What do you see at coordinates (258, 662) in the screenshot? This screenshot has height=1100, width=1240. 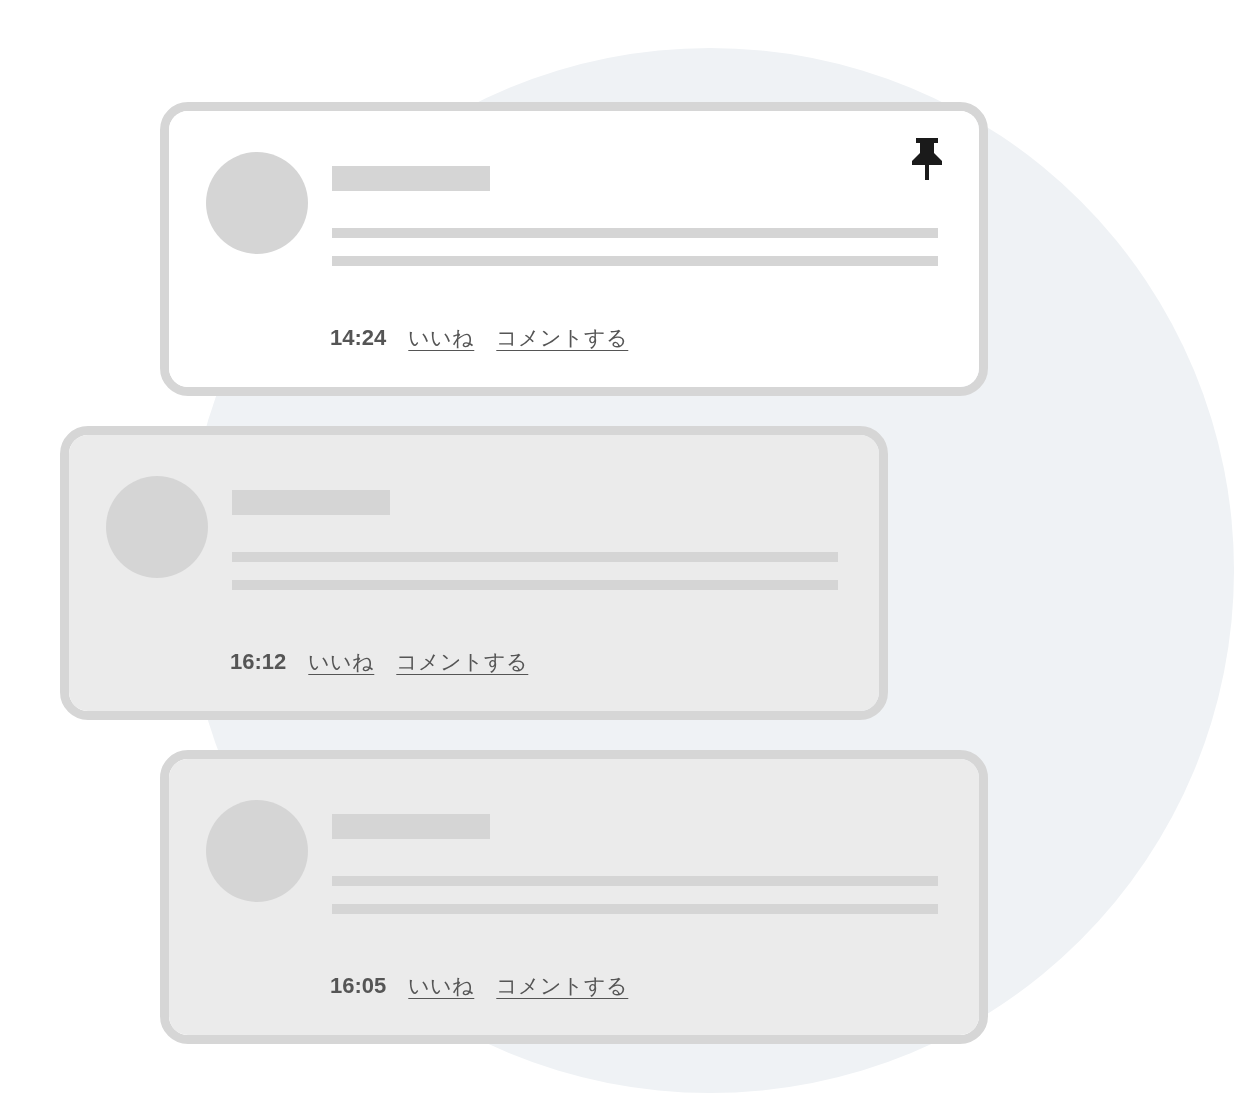 I see `post-time: 16:12` at bounding box center [258, 662].